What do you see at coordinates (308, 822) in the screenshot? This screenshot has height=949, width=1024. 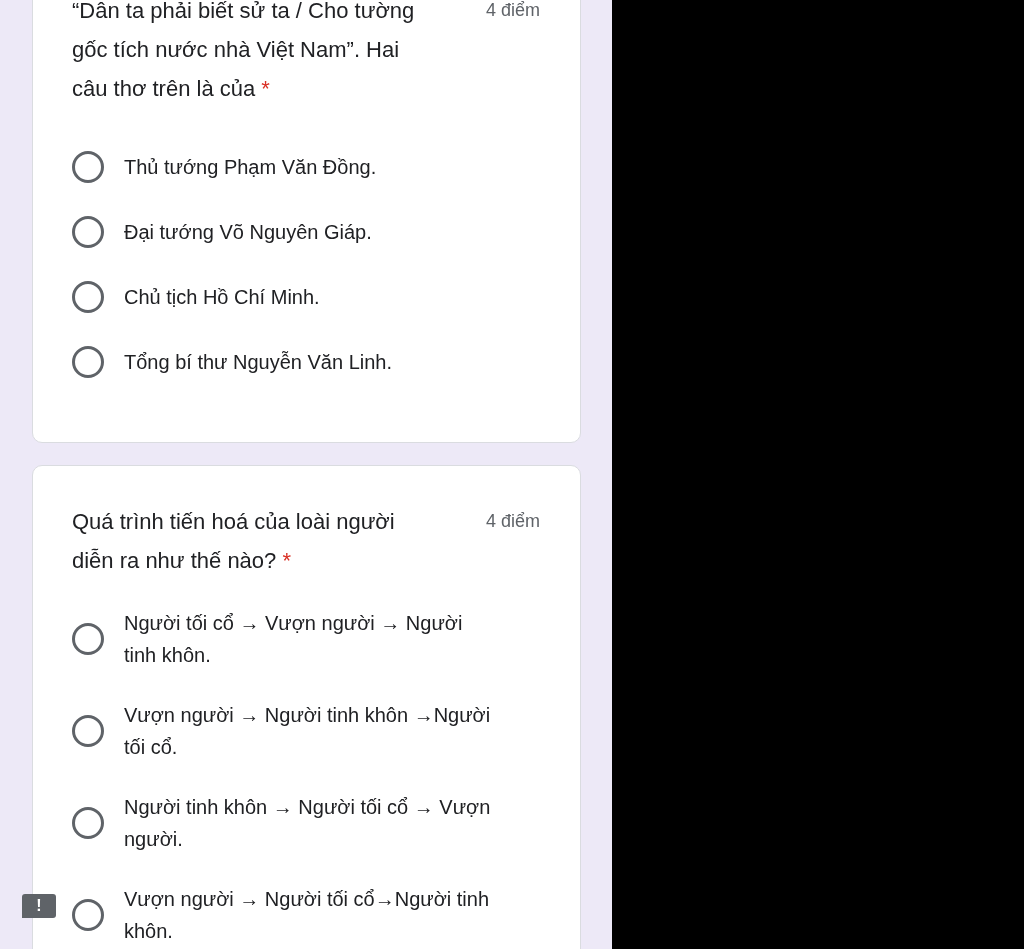 I see `option-label: Người tinh khôn → Người tối cổ → Vượn người.` at bounding box center [308, 822].